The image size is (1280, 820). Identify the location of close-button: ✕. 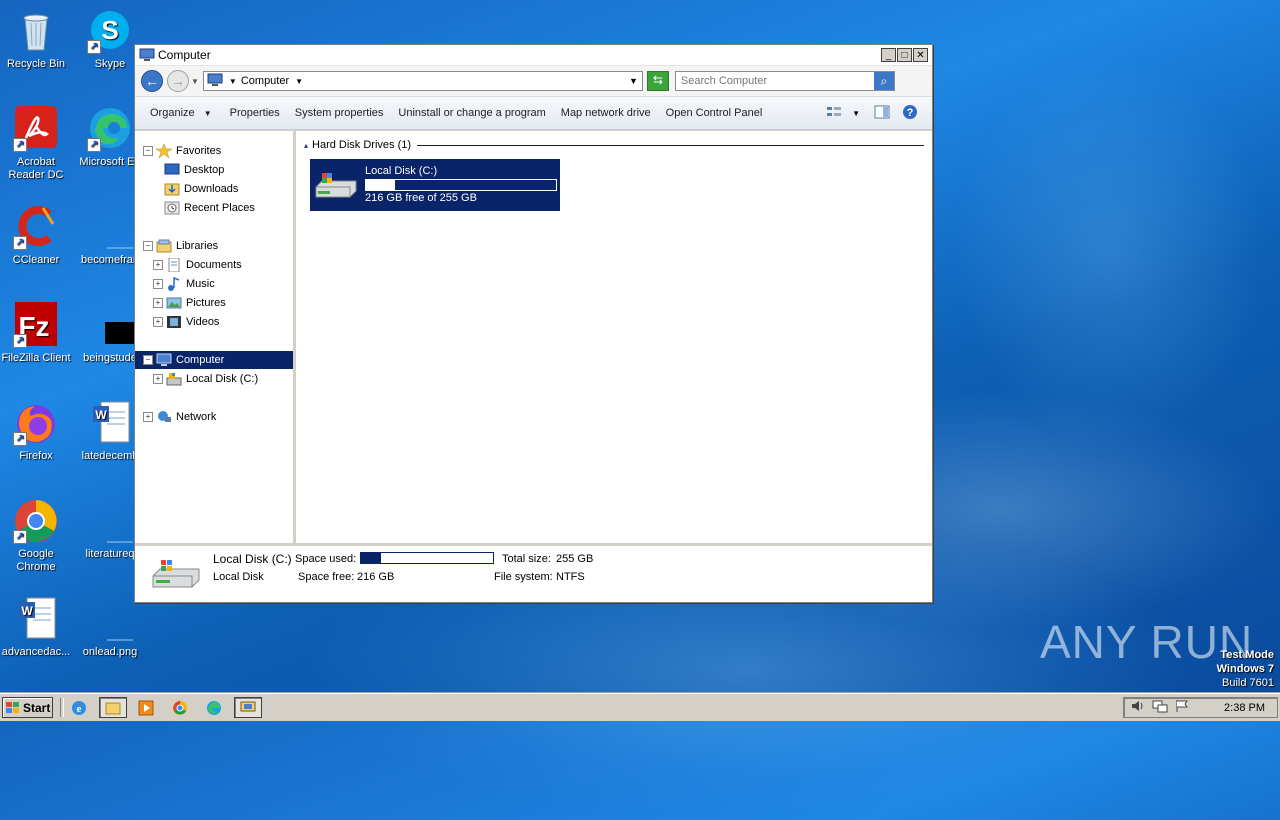
(920, 55).